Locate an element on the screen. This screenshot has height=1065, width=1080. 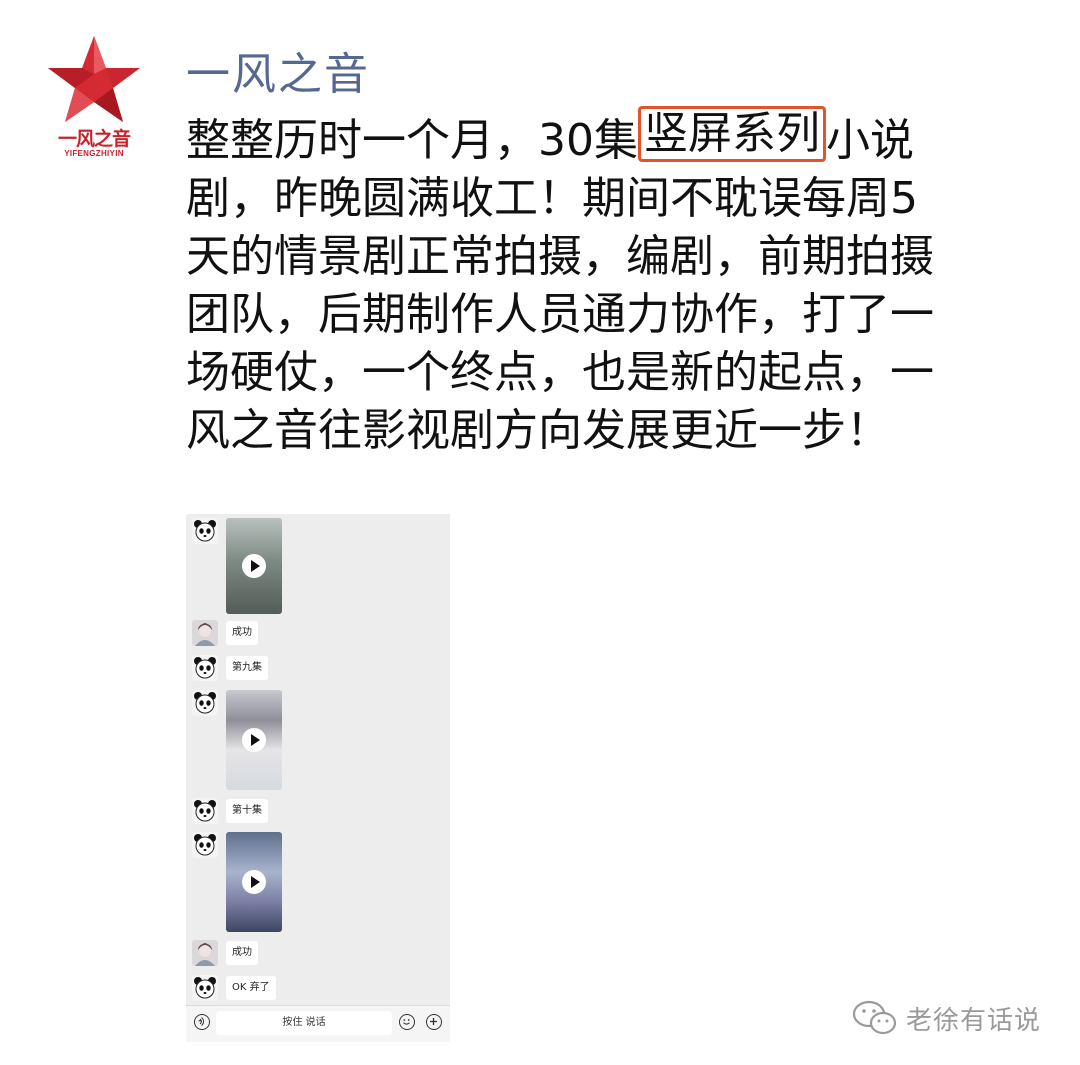
post-text-segment: 整整历时一个月，30集 is located at coordinates (412, 140).